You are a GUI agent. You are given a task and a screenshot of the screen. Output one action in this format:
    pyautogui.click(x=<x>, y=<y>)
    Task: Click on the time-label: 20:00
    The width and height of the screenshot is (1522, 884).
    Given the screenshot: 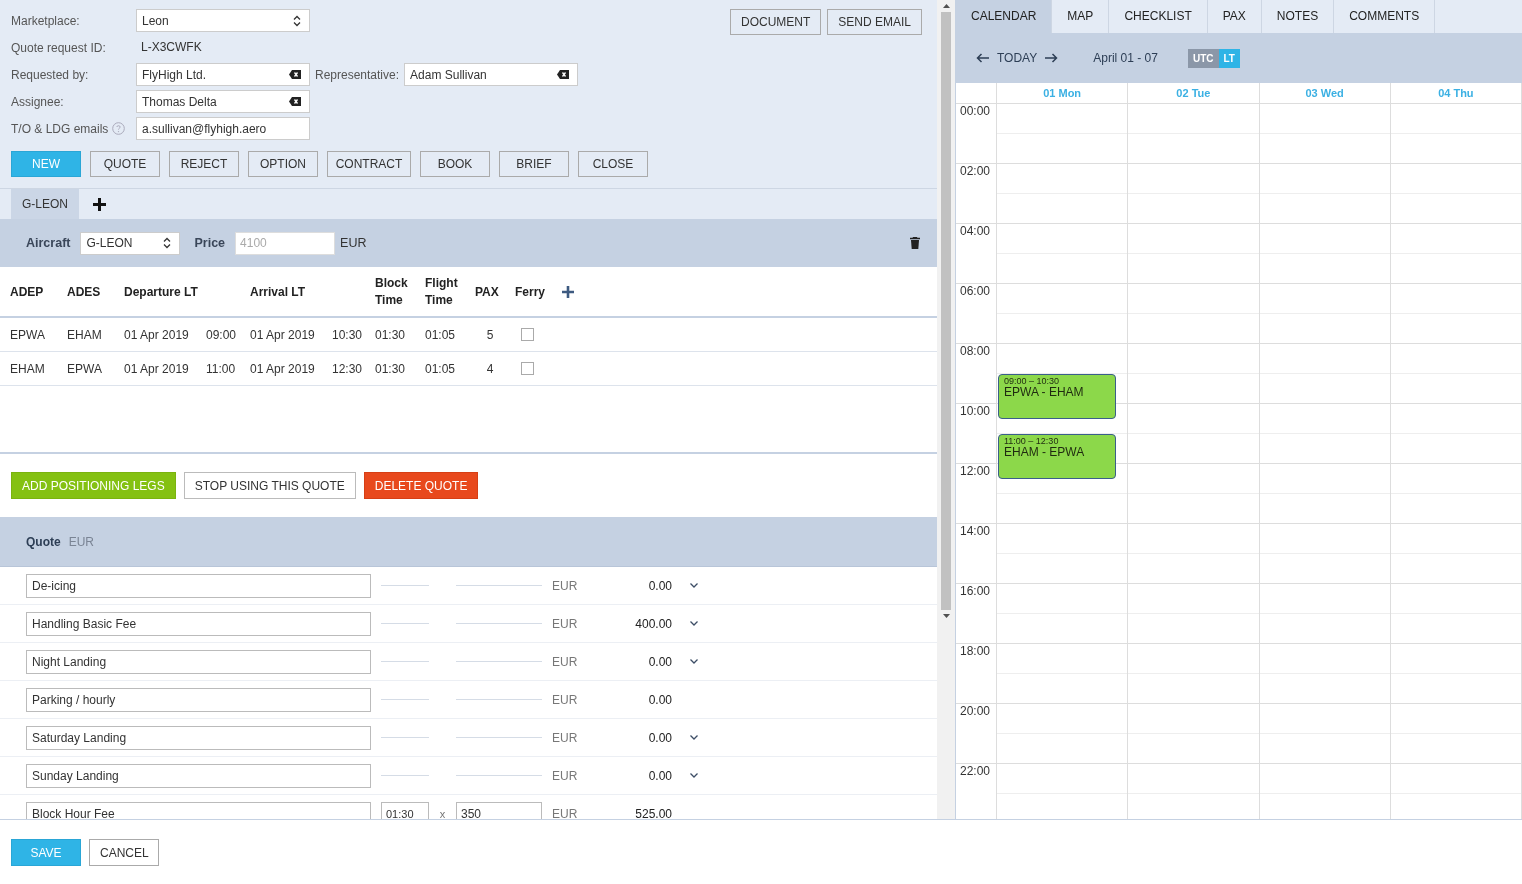 What is the action you would take?
    pyautogui.click(x=975, y=711)
    